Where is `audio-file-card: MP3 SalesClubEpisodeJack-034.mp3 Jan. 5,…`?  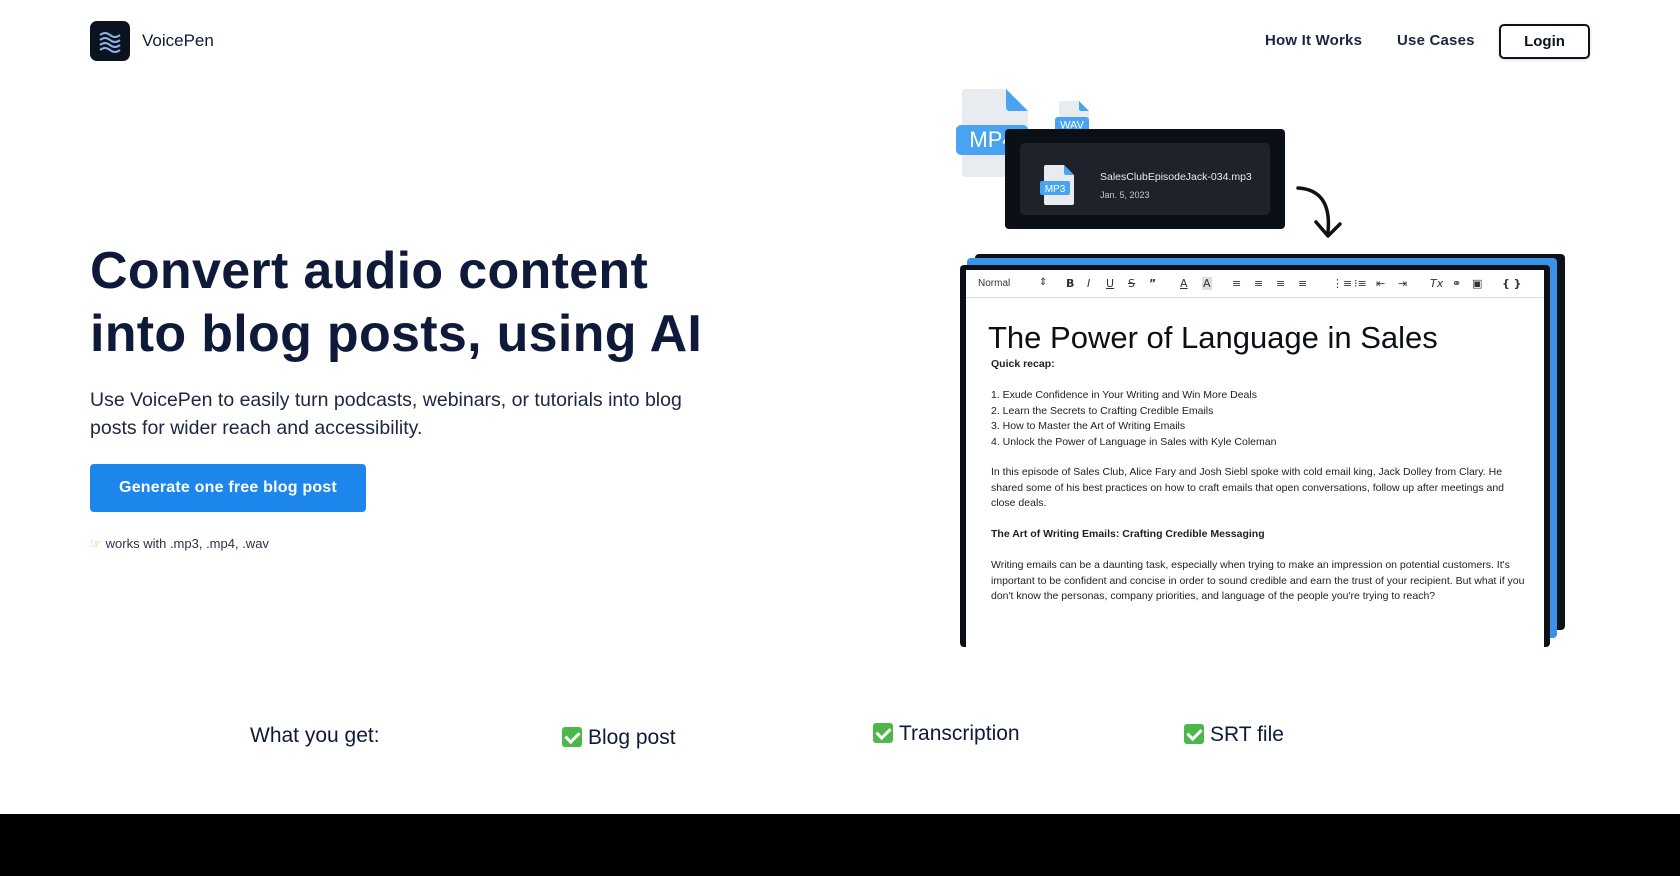 audio-file-card: MP3 SalesClubEpisodeJack-034.mp3 Jan. 5,… is located at coordinates (1145, 179).